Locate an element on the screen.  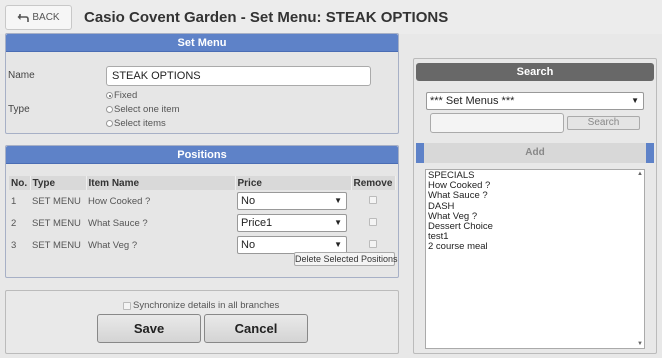
list-scrollbar: ▲ ▼ is located at coordinates (640, 259).